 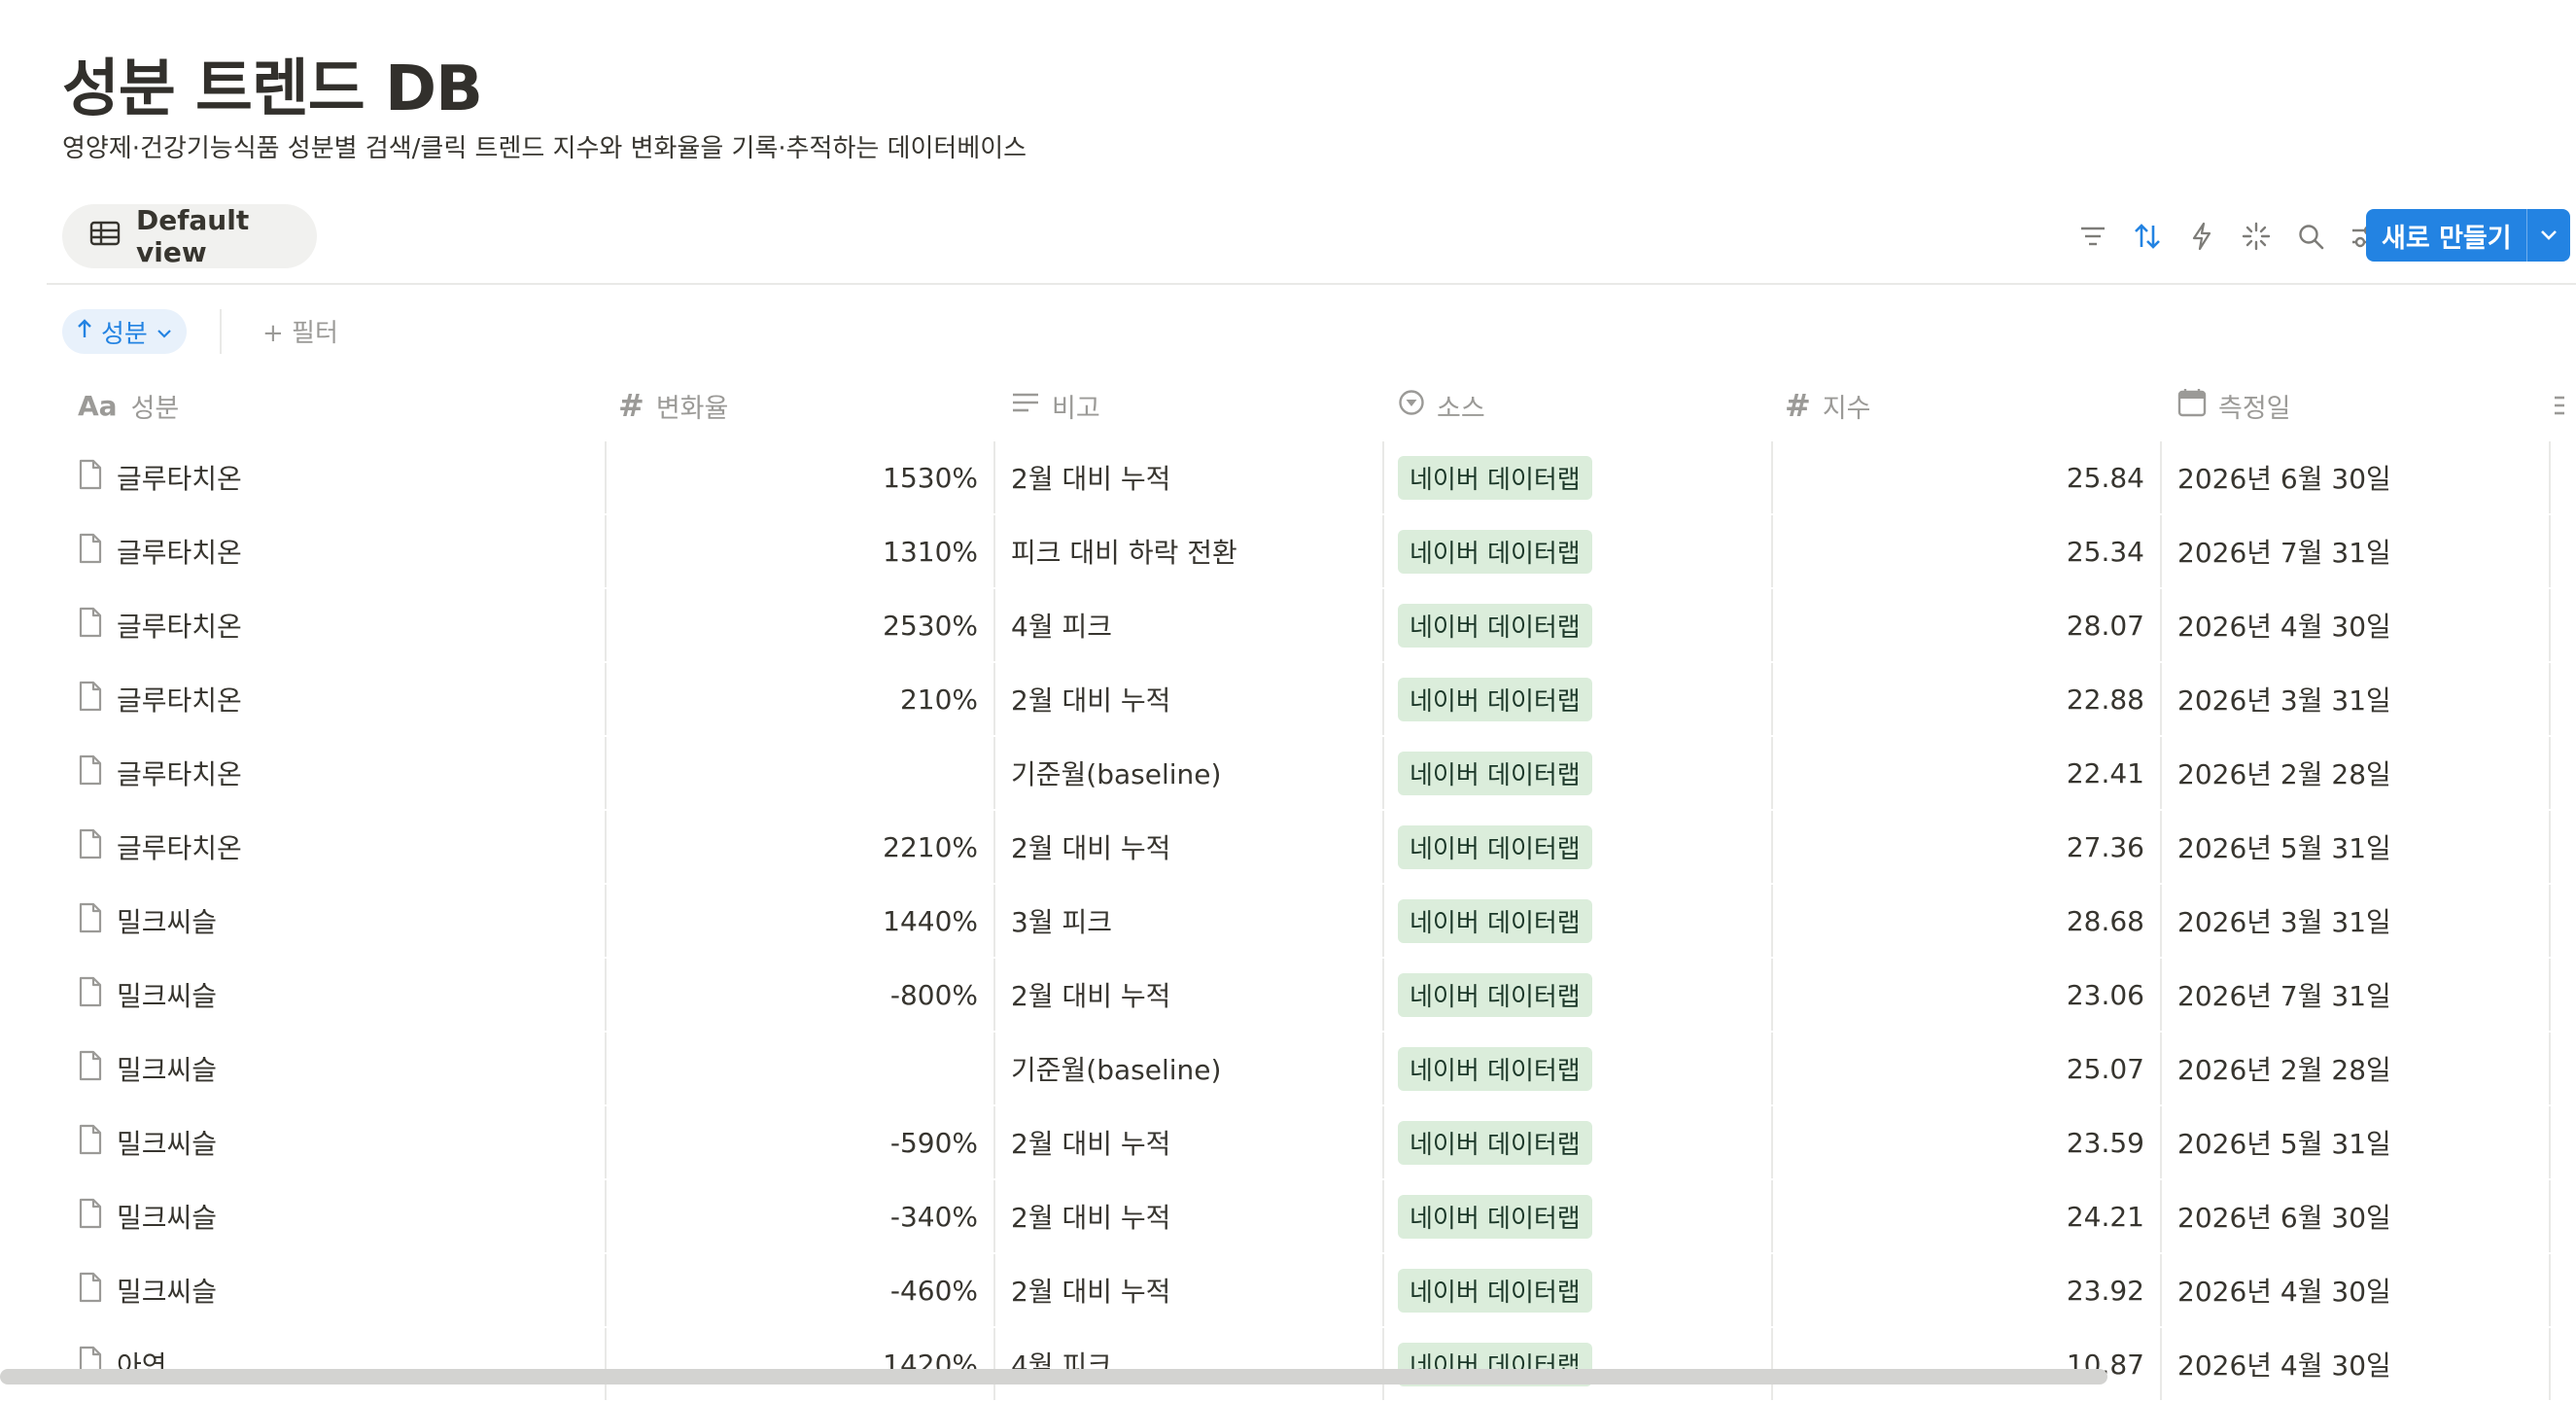 What do you see at coordinates (801, 405) in the screenshot?
I see `column-header-change: # 변화율` at bounding box center [801, 405].